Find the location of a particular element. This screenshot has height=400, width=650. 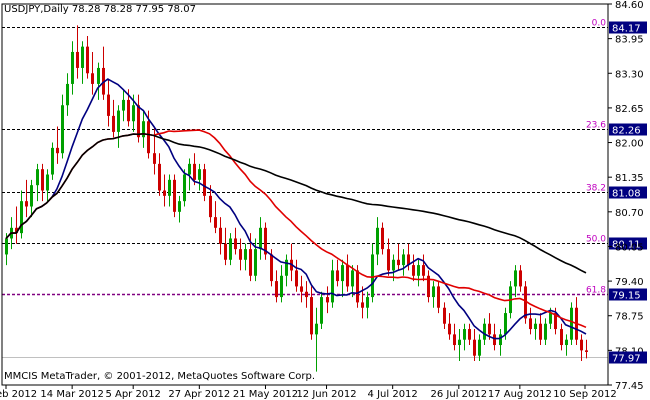

fib-price-tag-text: 82.26 is located at coordinates (626, 131).